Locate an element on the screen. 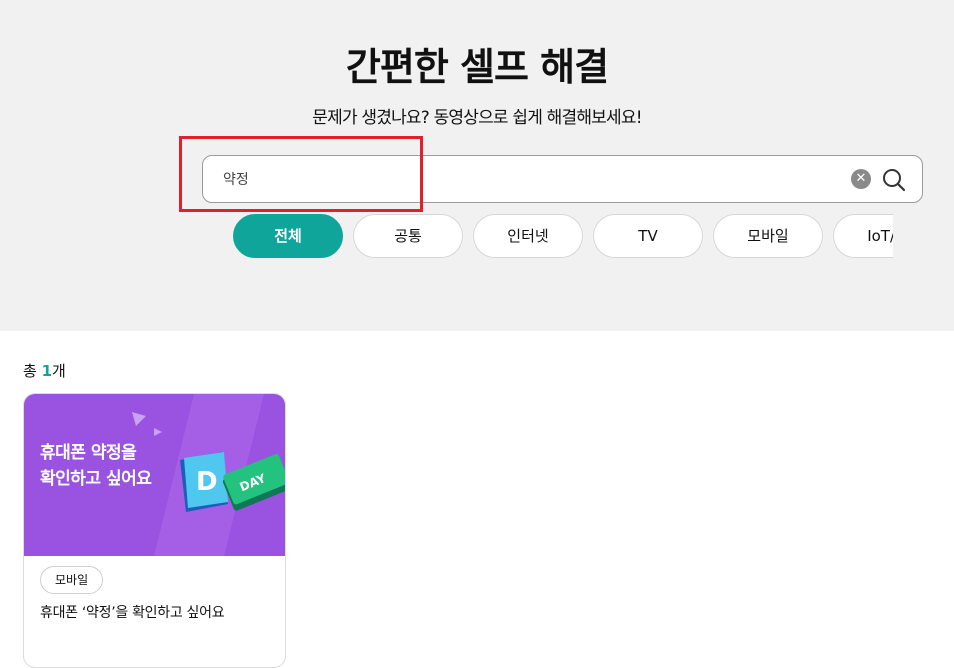  badge-letter: D is located at coordinates (207, 482).